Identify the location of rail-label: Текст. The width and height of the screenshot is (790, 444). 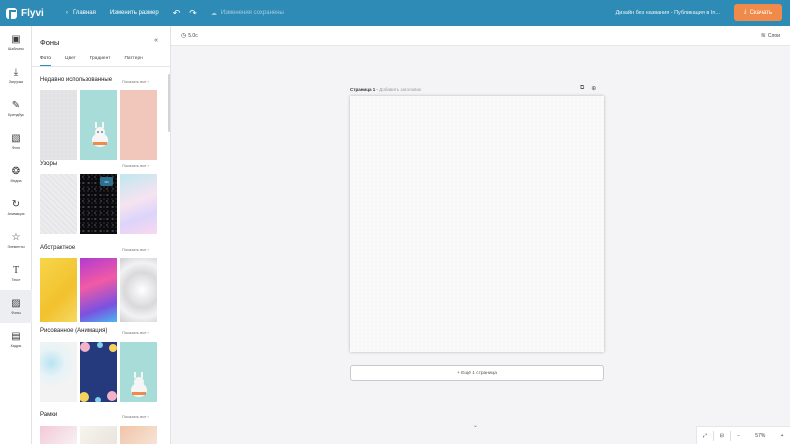
(16, 280).